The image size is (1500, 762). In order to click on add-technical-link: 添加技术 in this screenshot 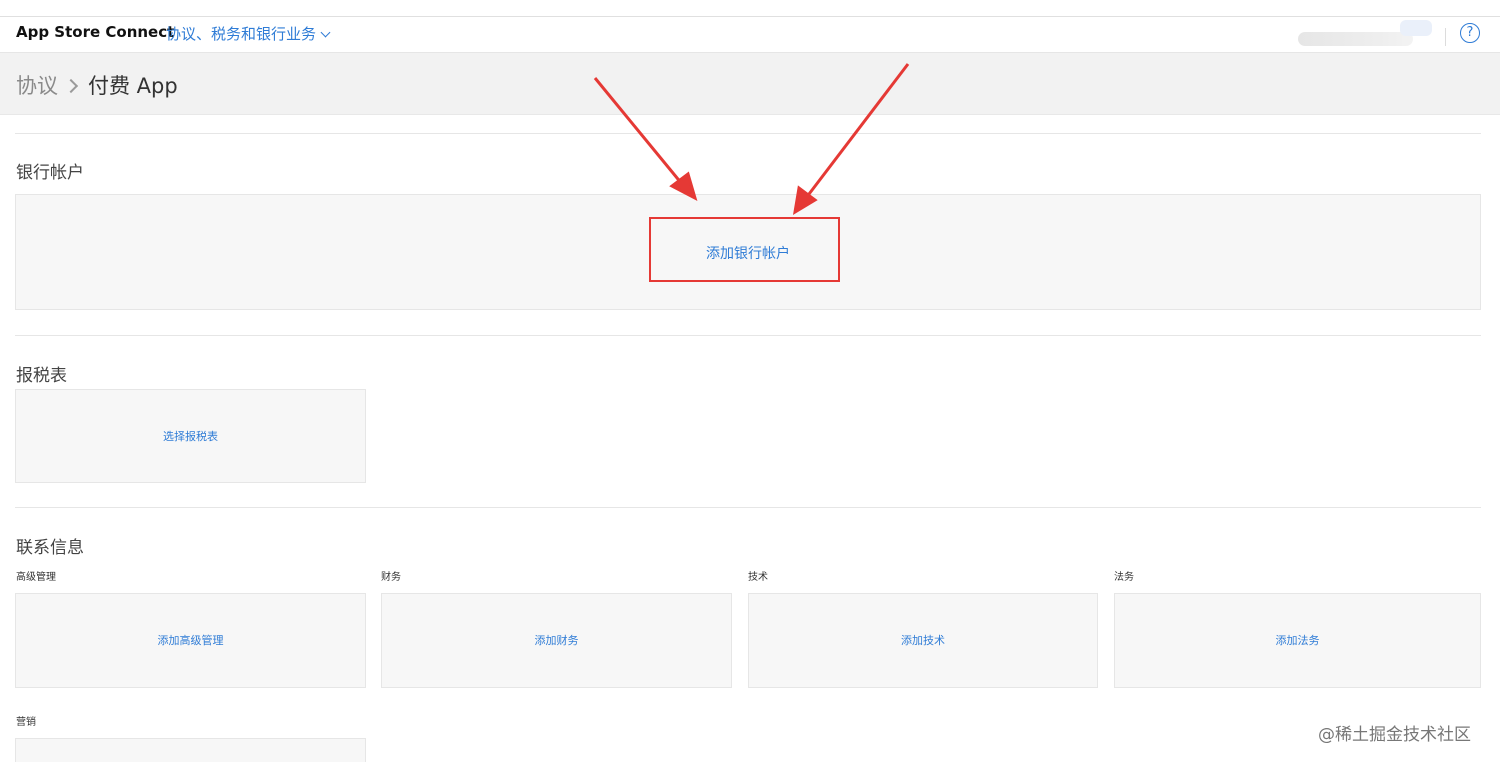, I will do `click(923, 640)`.